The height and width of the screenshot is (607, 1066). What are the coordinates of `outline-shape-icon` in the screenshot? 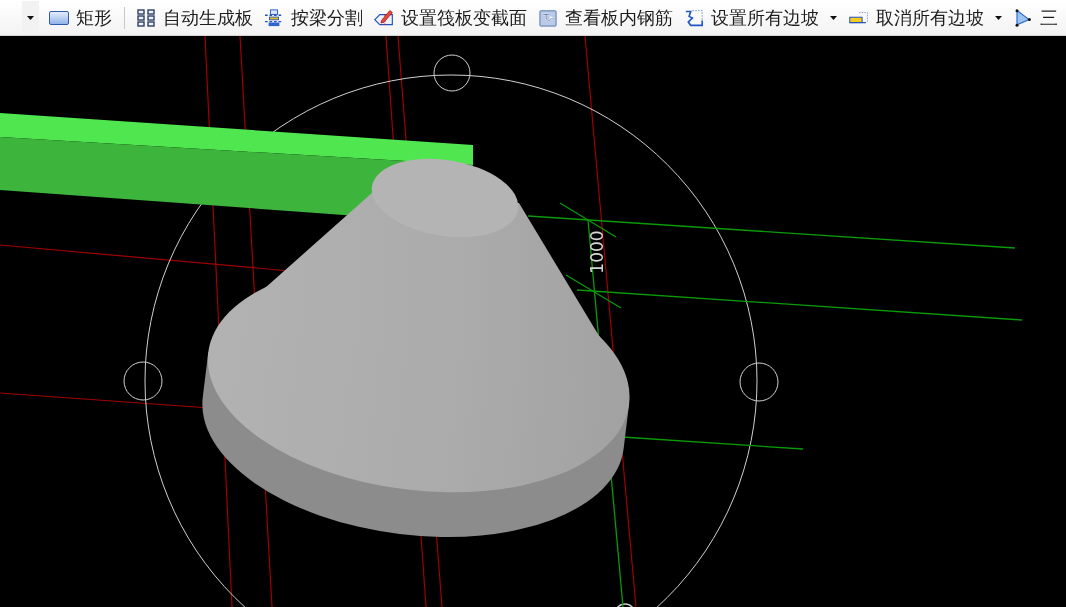 It's located at (694, 17).